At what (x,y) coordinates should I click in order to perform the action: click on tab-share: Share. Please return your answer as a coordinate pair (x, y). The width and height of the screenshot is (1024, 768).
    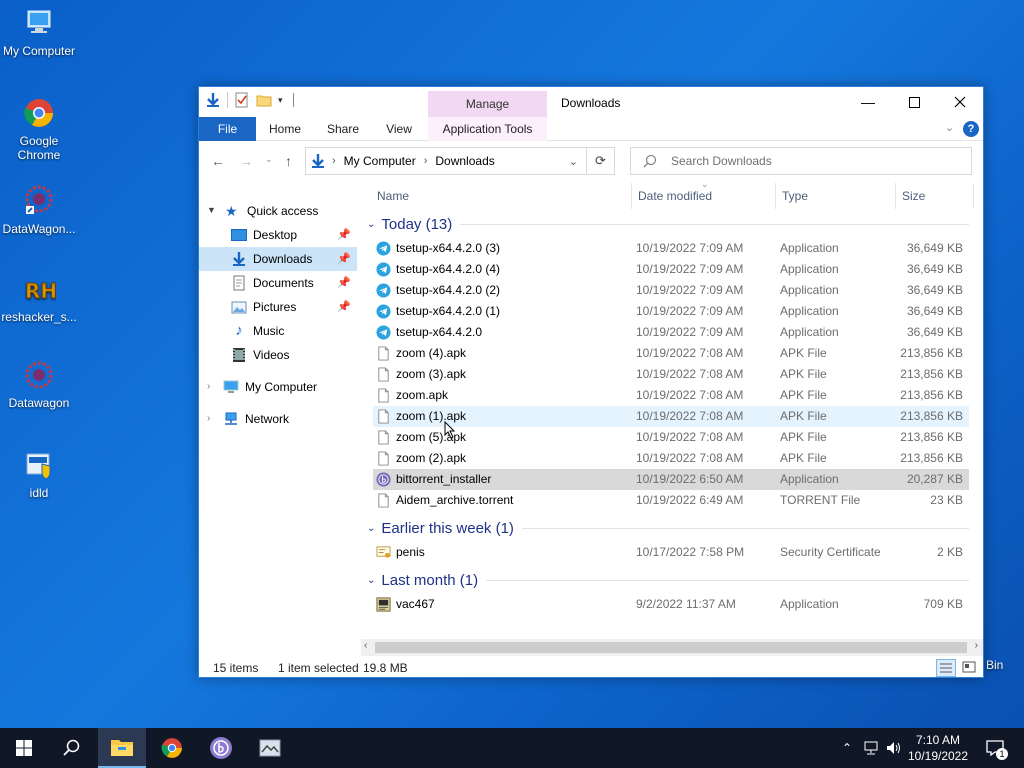
    Looking at the image, I should click on (343, 129).